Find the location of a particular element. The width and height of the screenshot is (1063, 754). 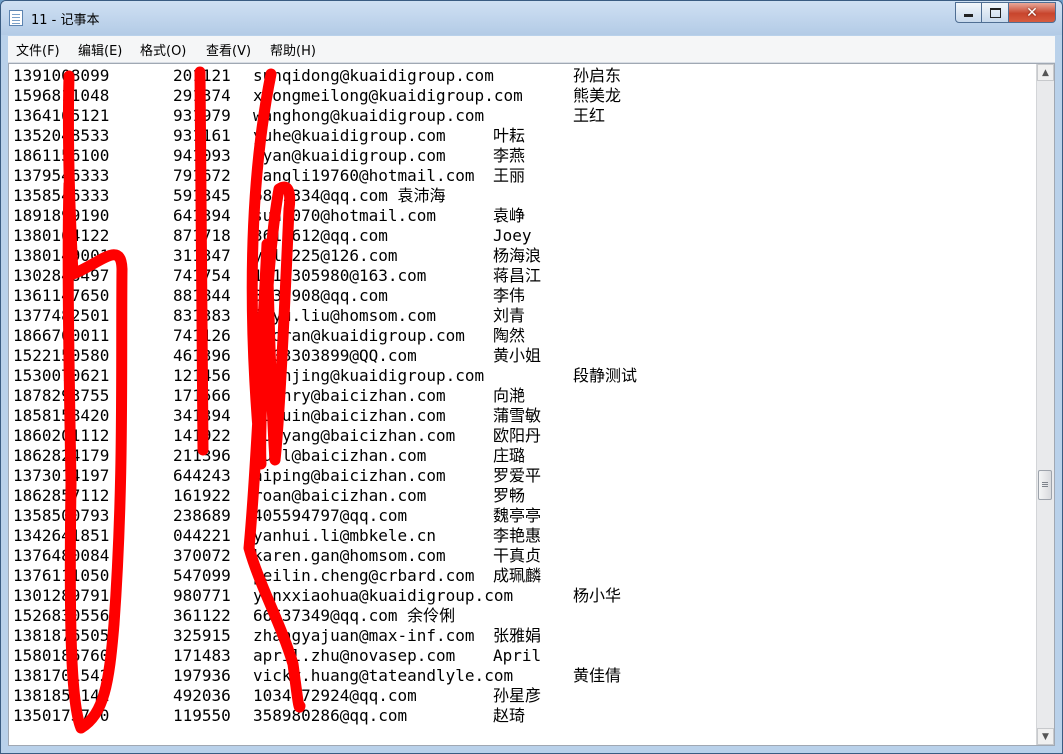

code-number: 291374 is located at coordinates (202, 95).